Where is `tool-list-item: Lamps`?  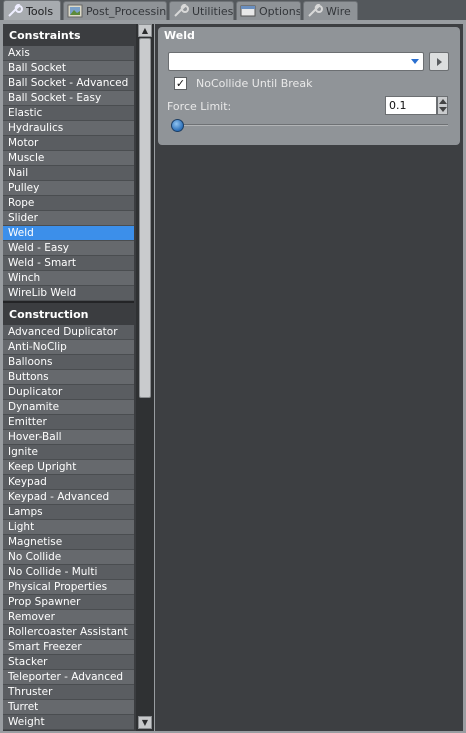 tool-list-item: Lamps is located at coordinates (68, 512).